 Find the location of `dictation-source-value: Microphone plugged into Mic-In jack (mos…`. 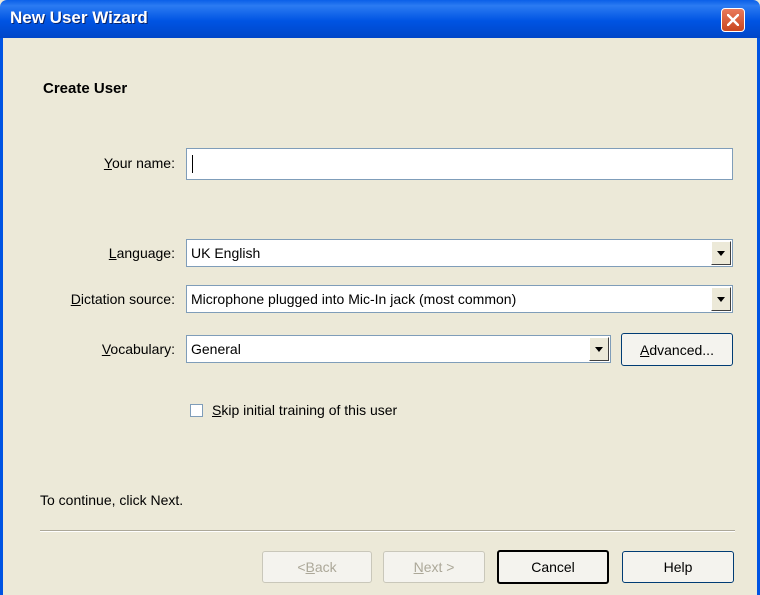

dictation-source-value: Microphone plugged into Mic-In jack (mos… is located at coordinates (354, 299).